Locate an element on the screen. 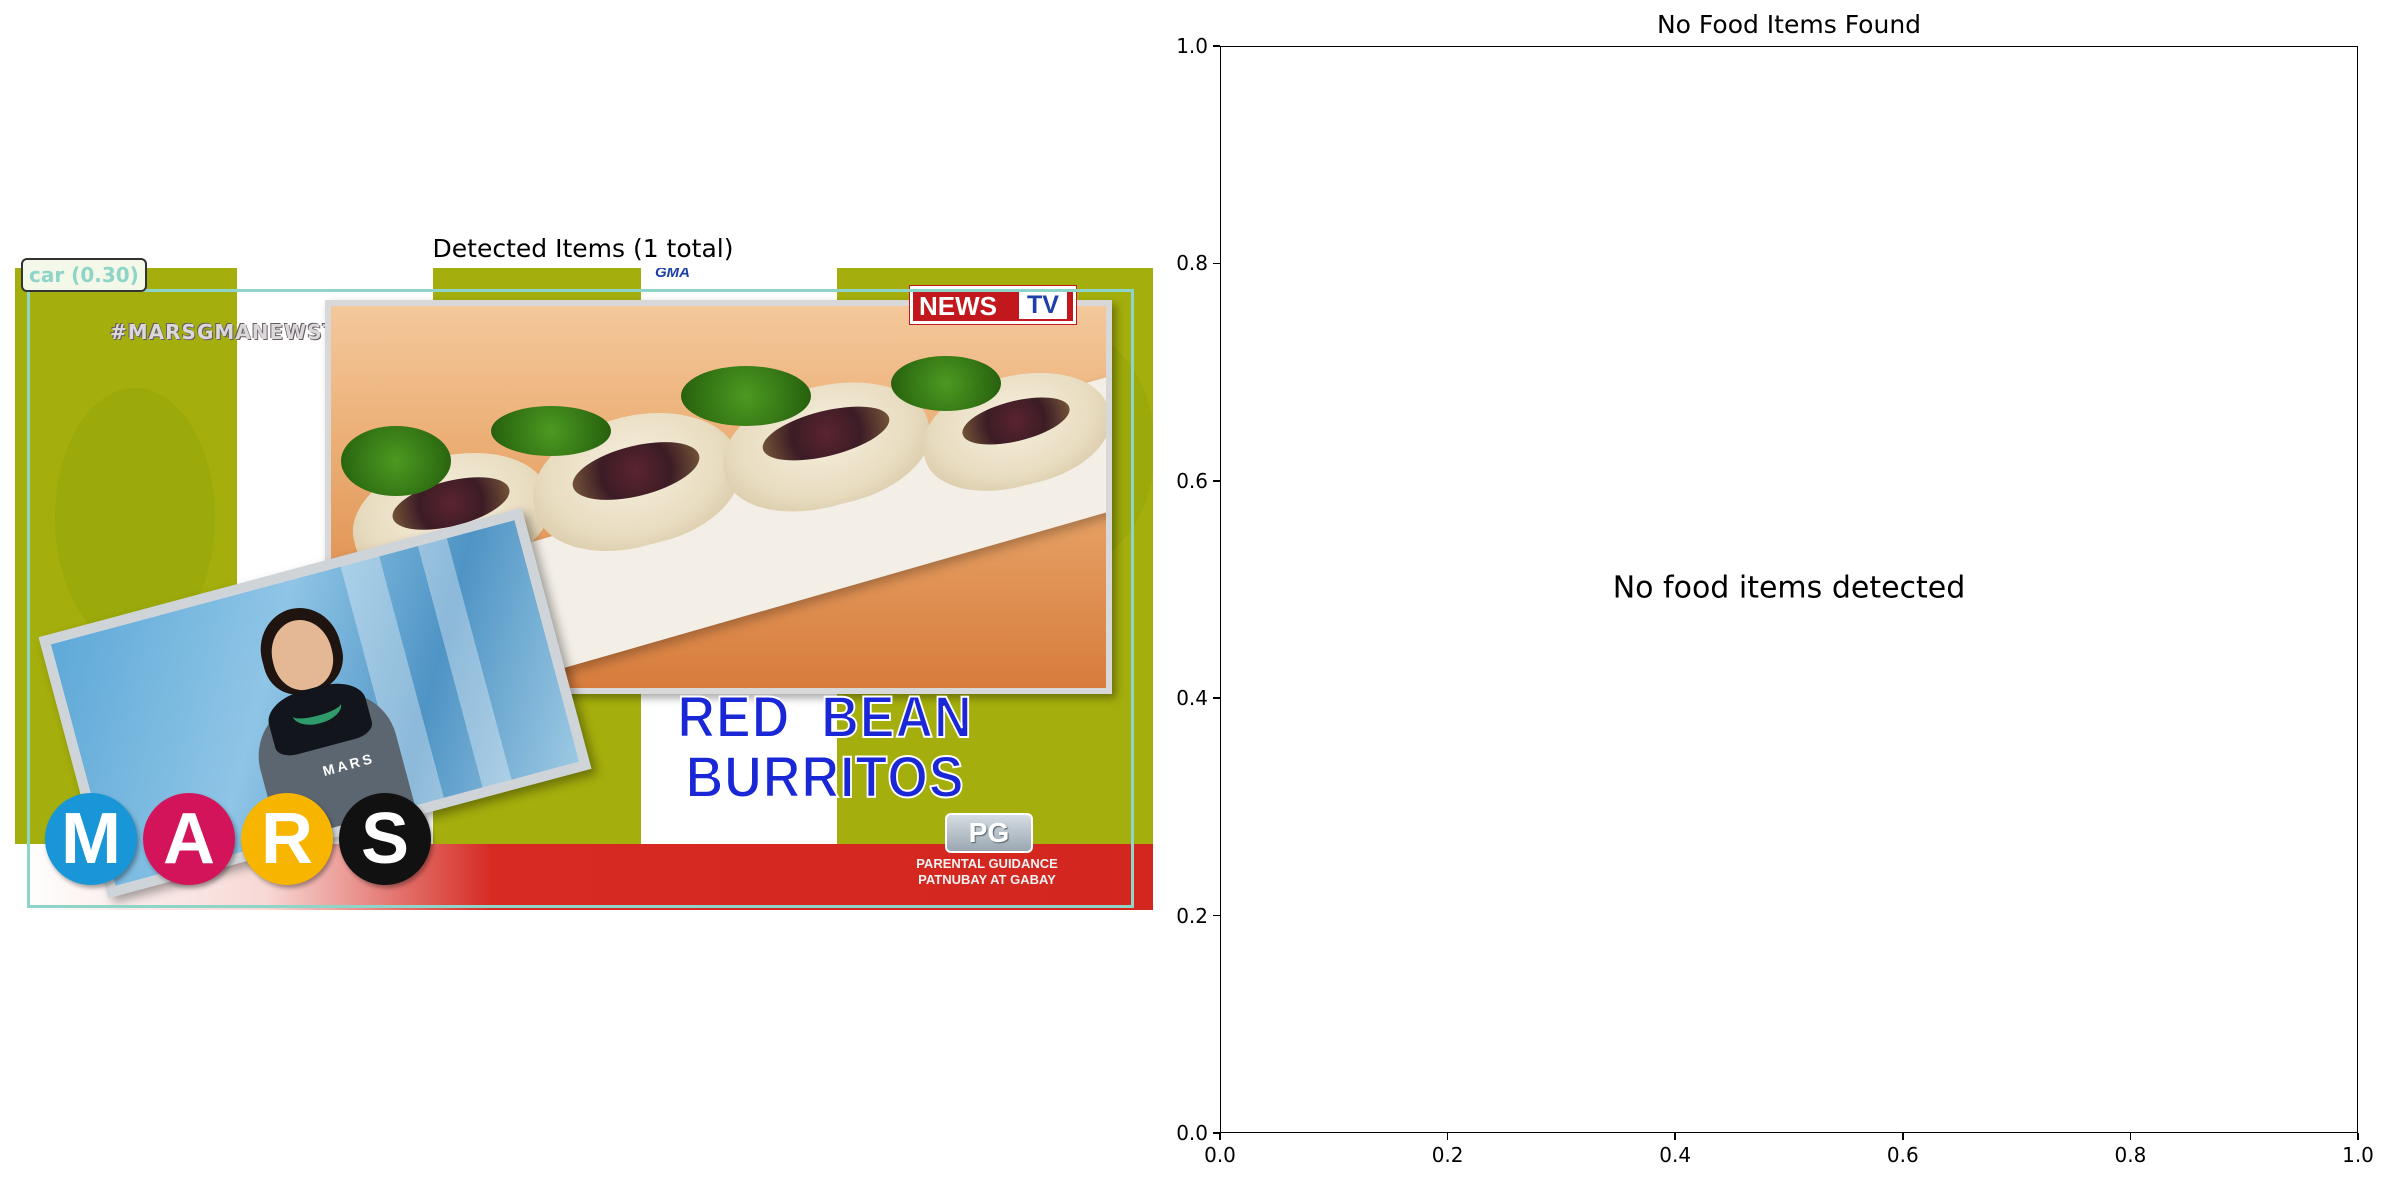  right-panel-title: No Food Items Found is located at coordinates (1789, 24).